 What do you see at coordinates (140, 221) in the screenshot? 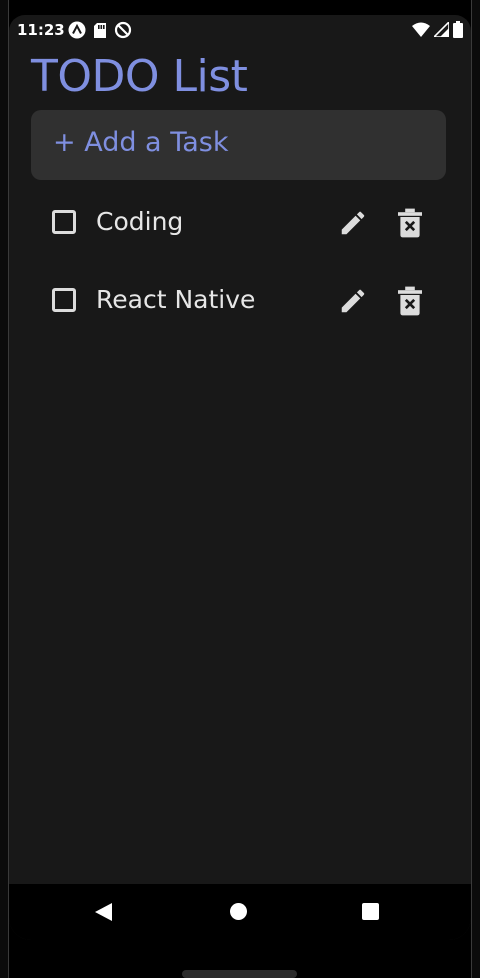
I see `task-label: Coding` at bounding box center [140, 221].